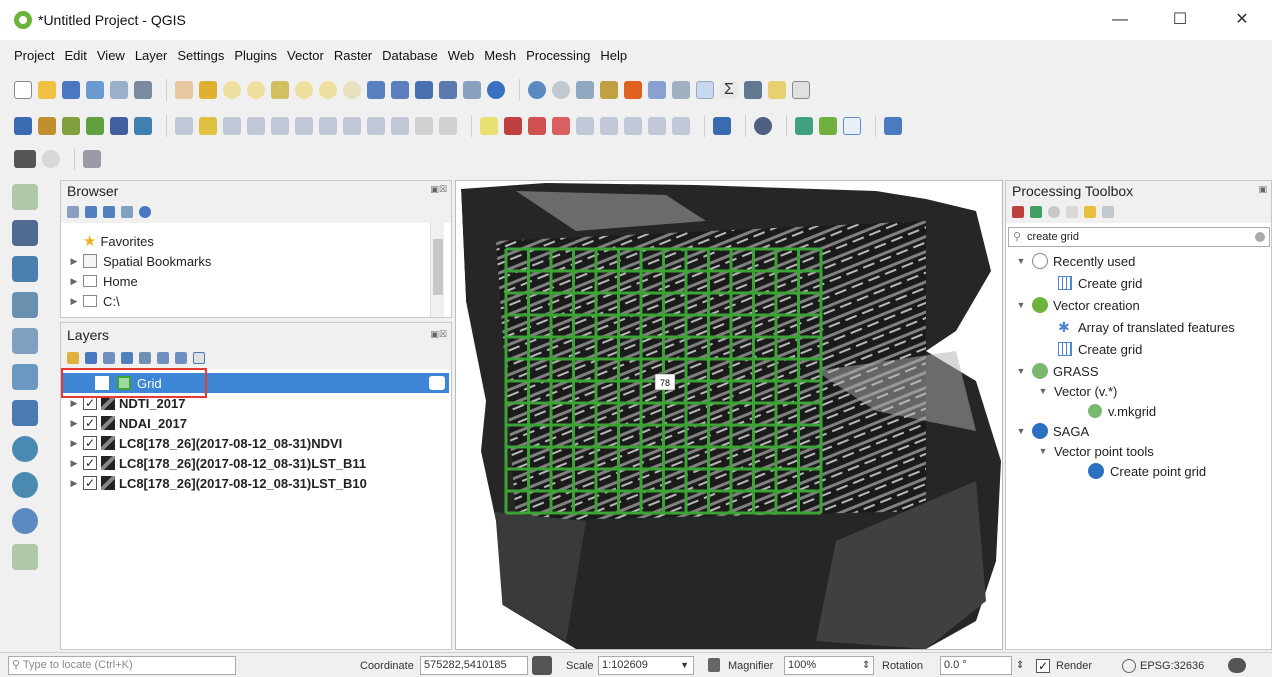  What do you see at coordinates (448, 125) in the screenshot?
I see `redo-icon` at bounding box center [448, 125].